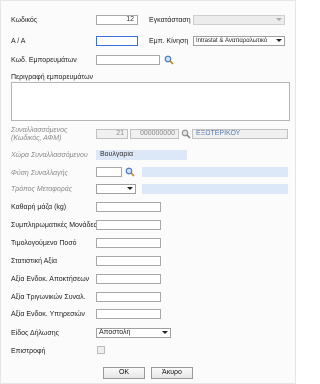  I want to click on statistical-label: Στατιστική Αξία, so click(34, 261).